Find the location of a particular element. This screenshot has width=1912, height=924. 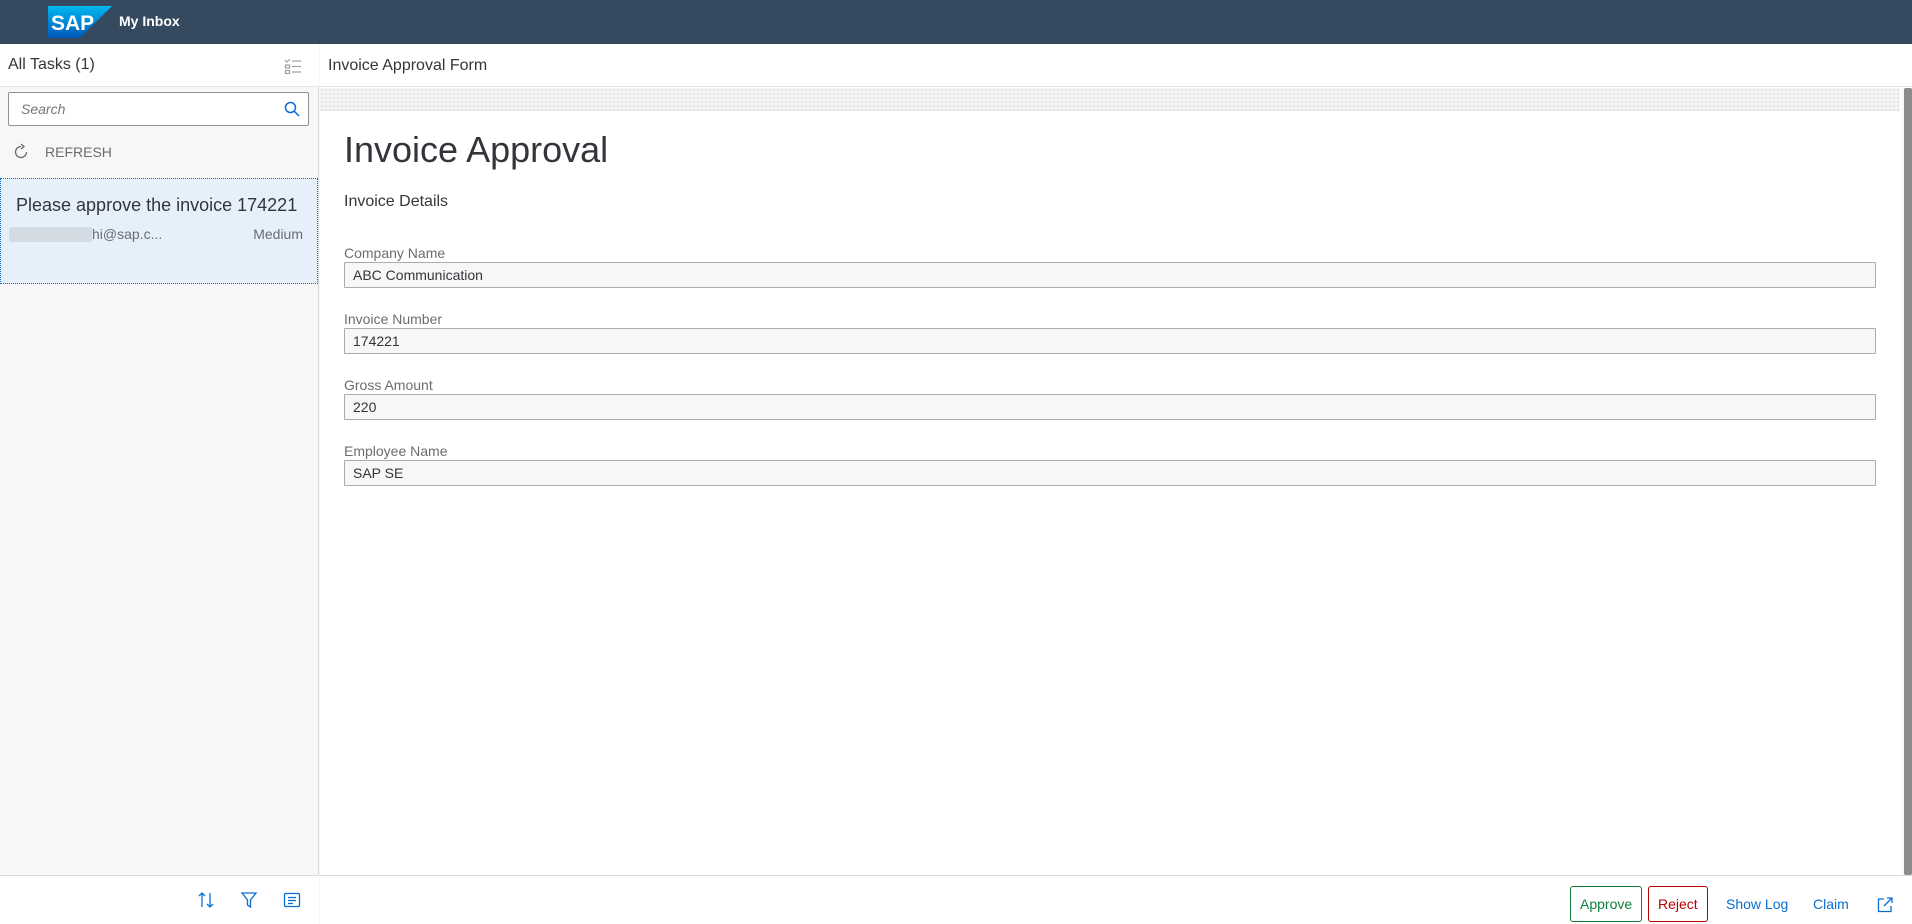

reject-button: Reject is located at coordinates (1678, 904).